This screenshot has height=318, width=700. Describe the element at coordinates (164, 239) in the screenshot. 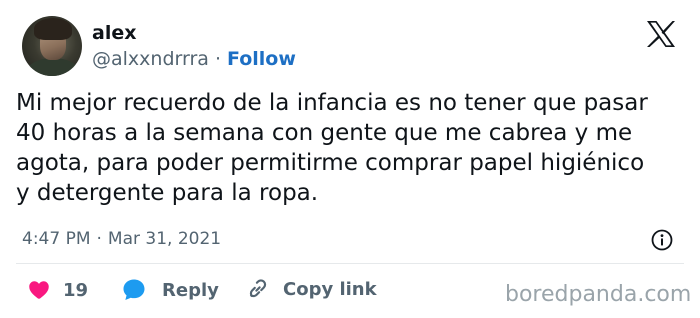

I see `tweet-date: Mar 31, 2021` at that location.